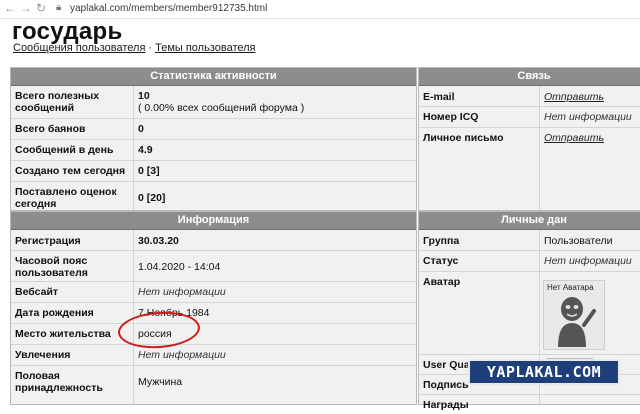  What do you see at coordinates (179, 267) in the screenshot?
I see `info-value: 1.04.2020 - 14:04` at bounding box center [179, 267].